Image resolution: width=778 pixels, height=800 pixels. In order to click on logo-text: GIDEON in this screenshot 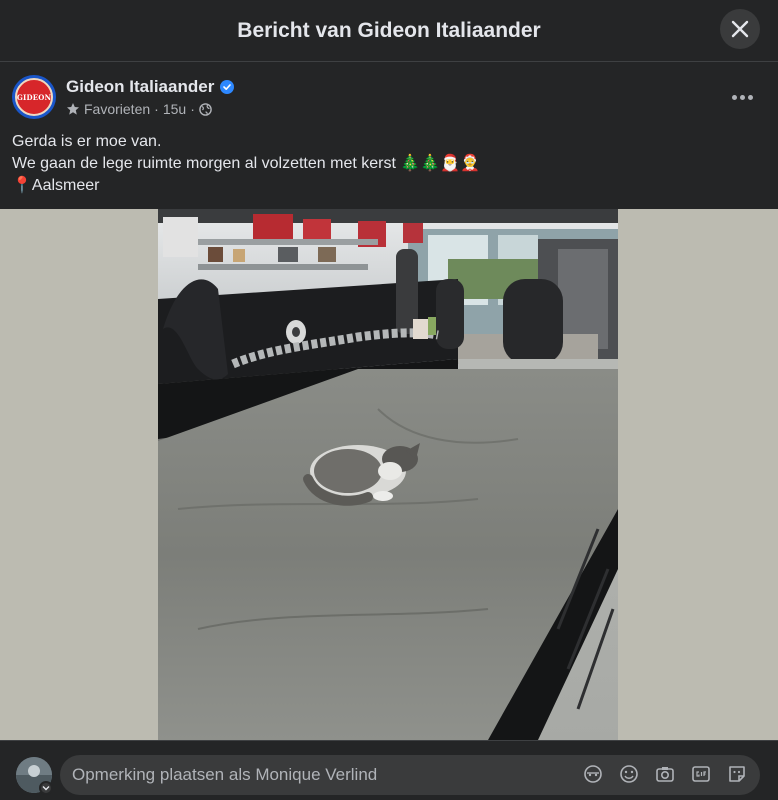, I will do `click(34, 97)`.